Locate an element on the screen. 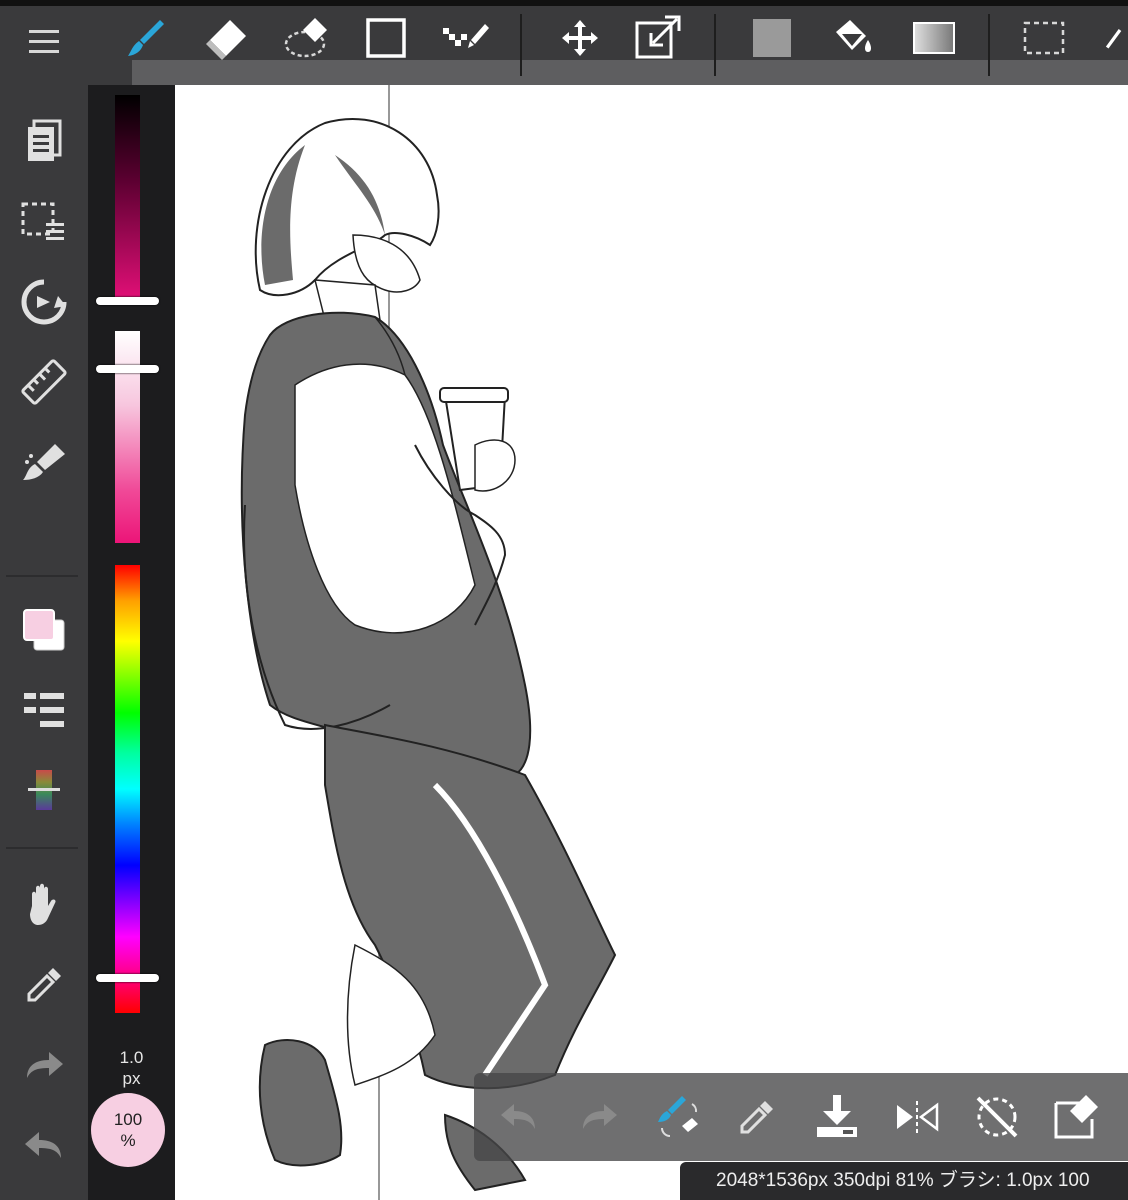 Image resolution: width=1128 pixels, height=1200 pixels. ruler-button is located at coordinates (44, 382).